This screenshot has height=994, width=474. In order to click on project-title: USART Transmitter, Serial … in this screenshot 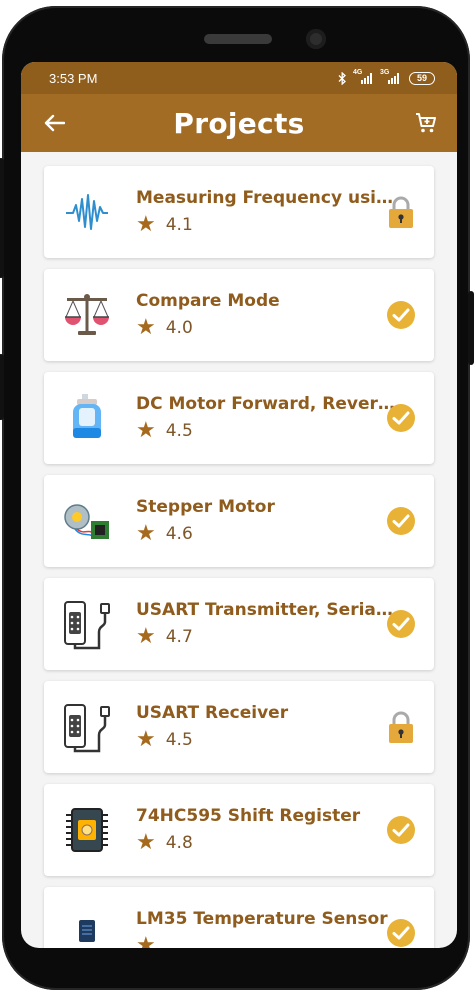, I will do `click(267, 610)`.